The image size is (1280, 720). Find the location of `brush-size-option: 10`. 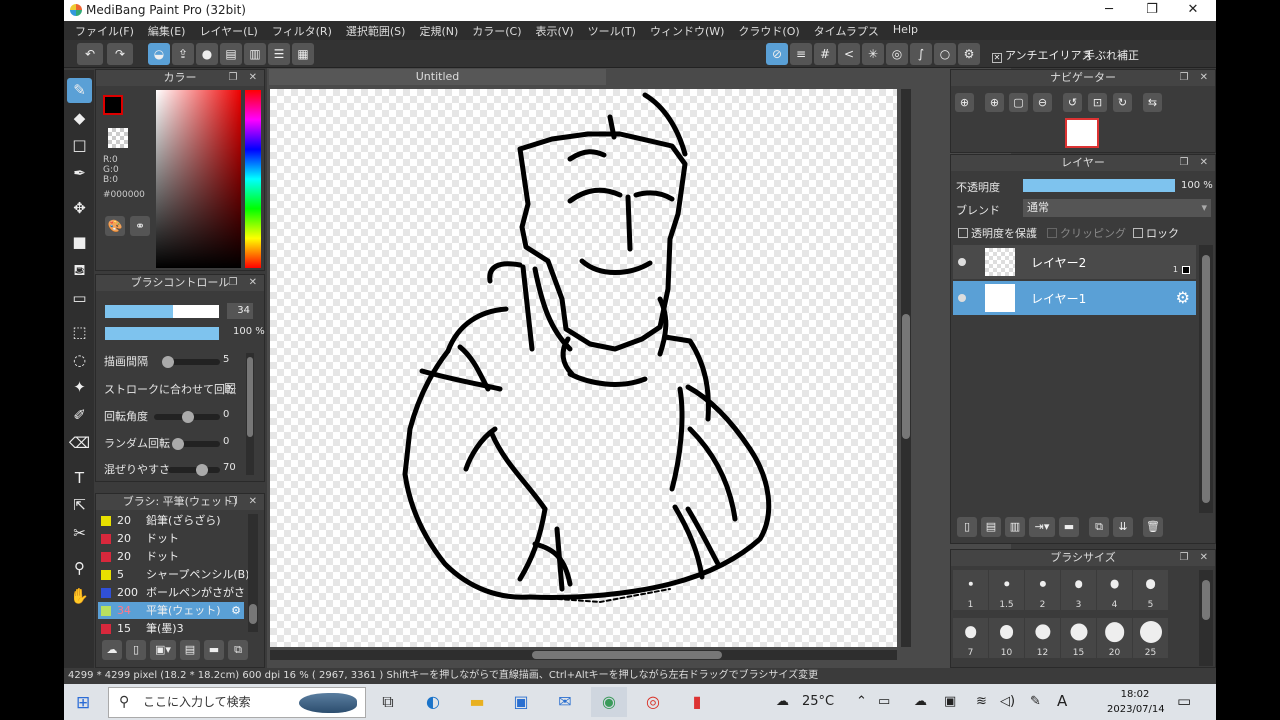

brush-size-option: 10 is located at coordinates (1006, 638).